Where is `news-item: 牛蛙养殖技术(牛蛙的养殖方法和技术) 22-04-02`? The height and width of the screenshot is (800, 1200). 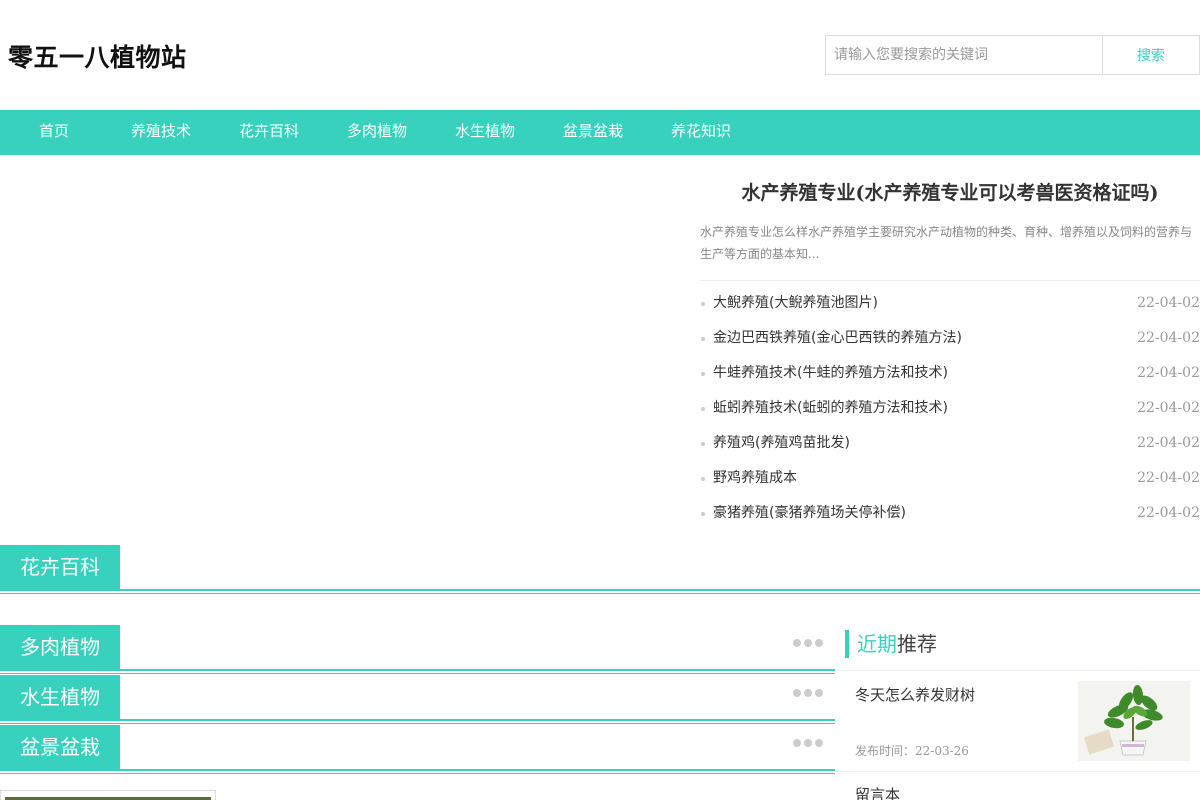 news-item: 牛蛙养殖技术(牛蛙的养殖方法和技术) 22-04-02 is located at coordinates (950, 373).